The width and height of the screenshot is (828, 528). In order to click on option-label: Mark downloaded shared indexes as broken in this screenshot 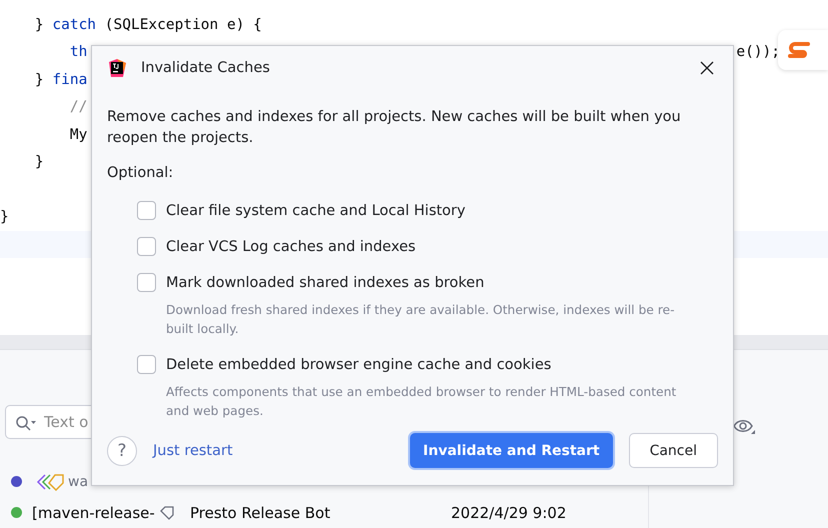, I will do `click(325, 282)`.